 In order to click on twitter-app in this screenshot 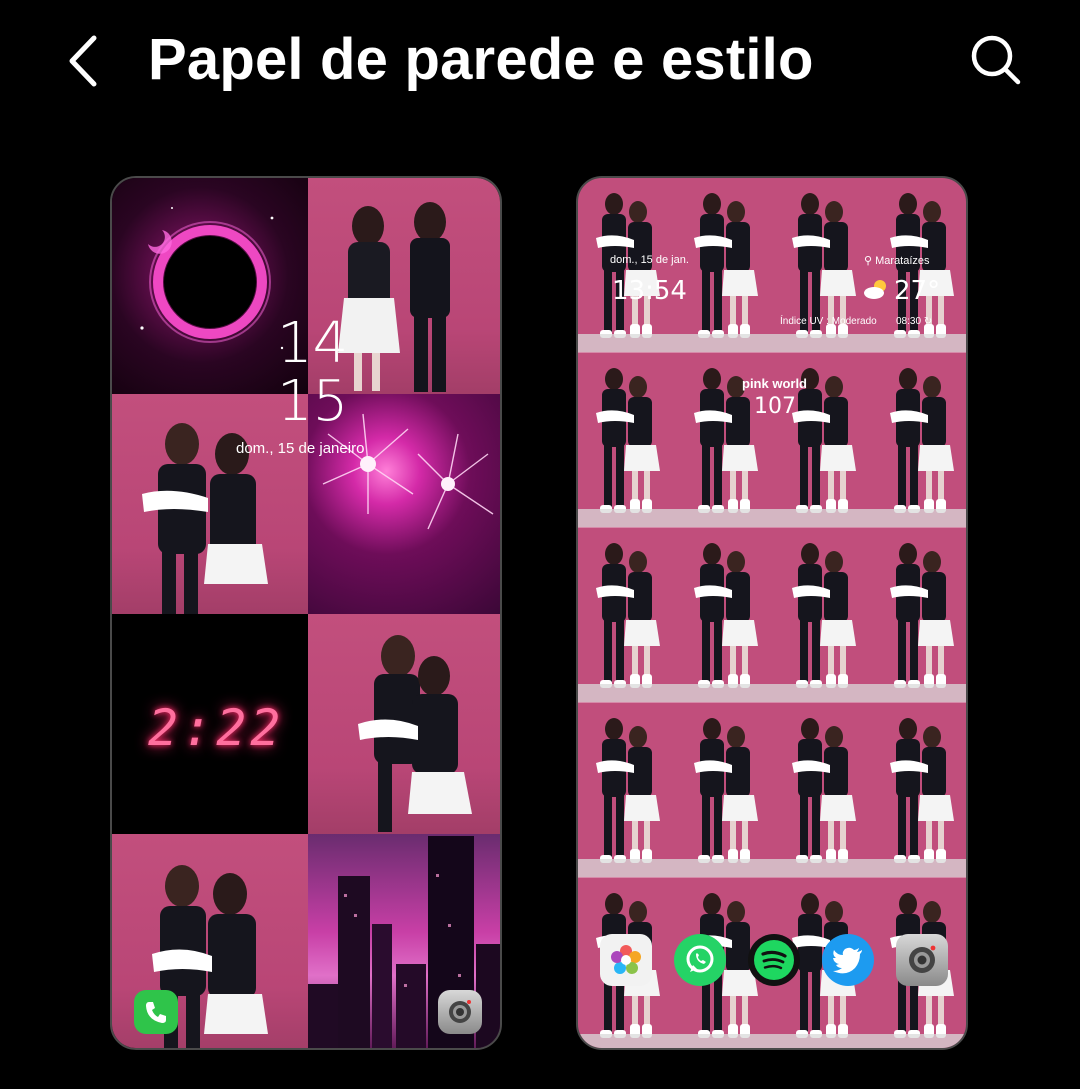, I will do `click(848, 960)`.